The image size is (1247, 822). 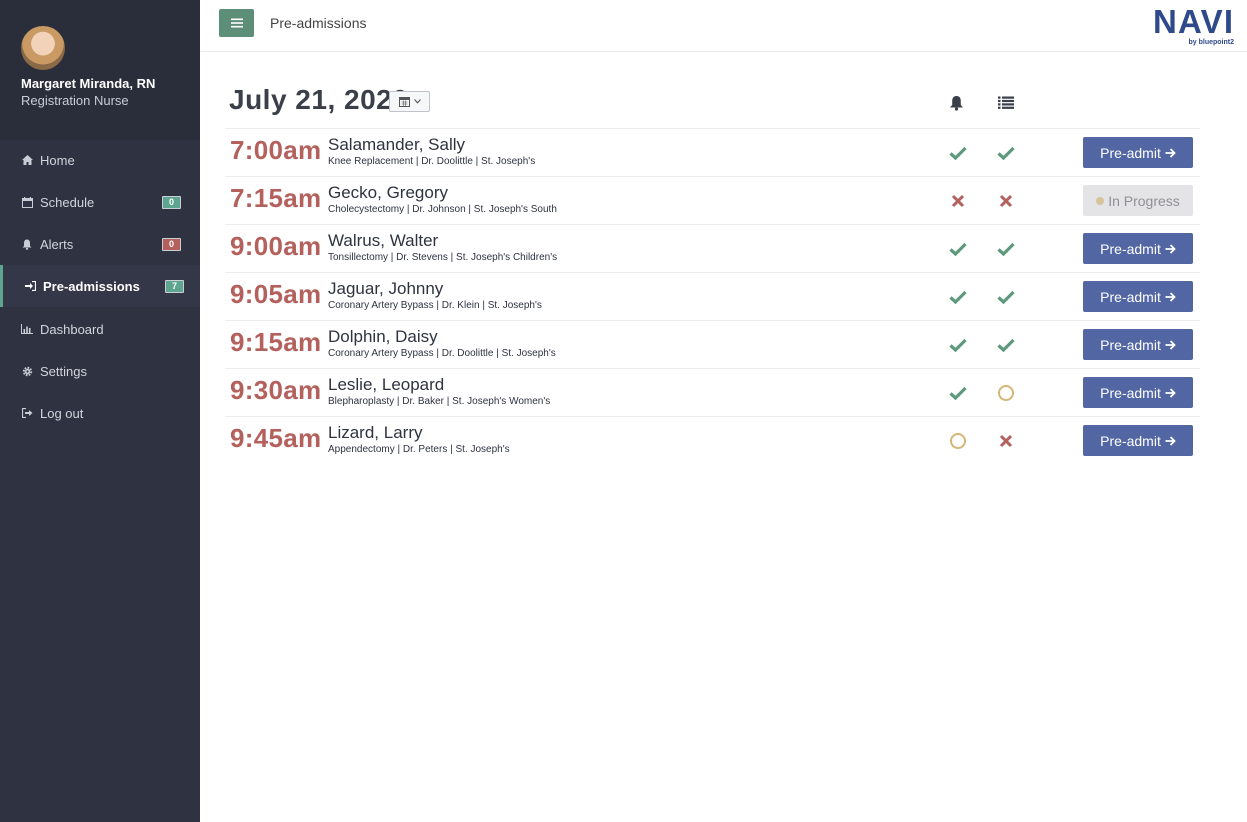 I want to click on sidebar-item-alerts: Alerts 0, so click(x=100, y=244).